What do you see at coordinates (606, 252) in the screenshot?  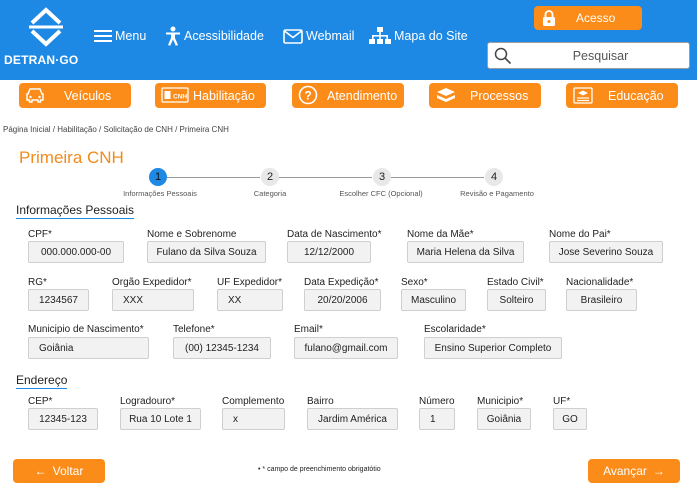 I see `pai-field` at bounding box center [606, 252].